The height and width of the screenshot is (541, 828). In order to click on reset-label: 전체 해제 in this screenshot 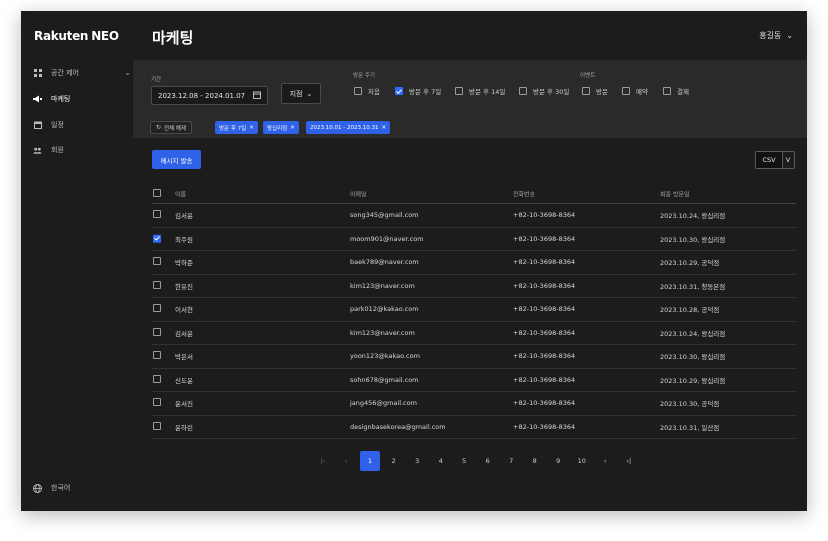, I will do `click(175, 128)`.